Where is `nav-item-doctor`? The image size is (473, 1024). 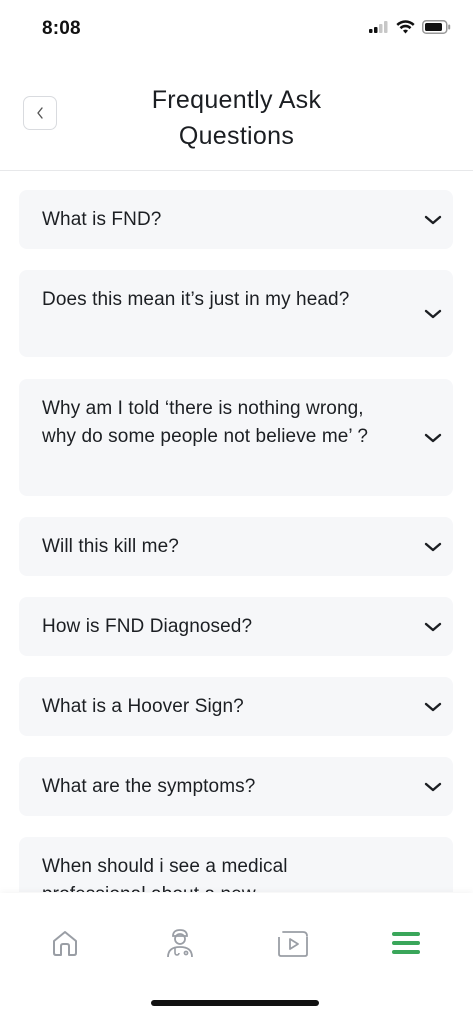 nav-item-doctor is located at coordinates (180, 943).